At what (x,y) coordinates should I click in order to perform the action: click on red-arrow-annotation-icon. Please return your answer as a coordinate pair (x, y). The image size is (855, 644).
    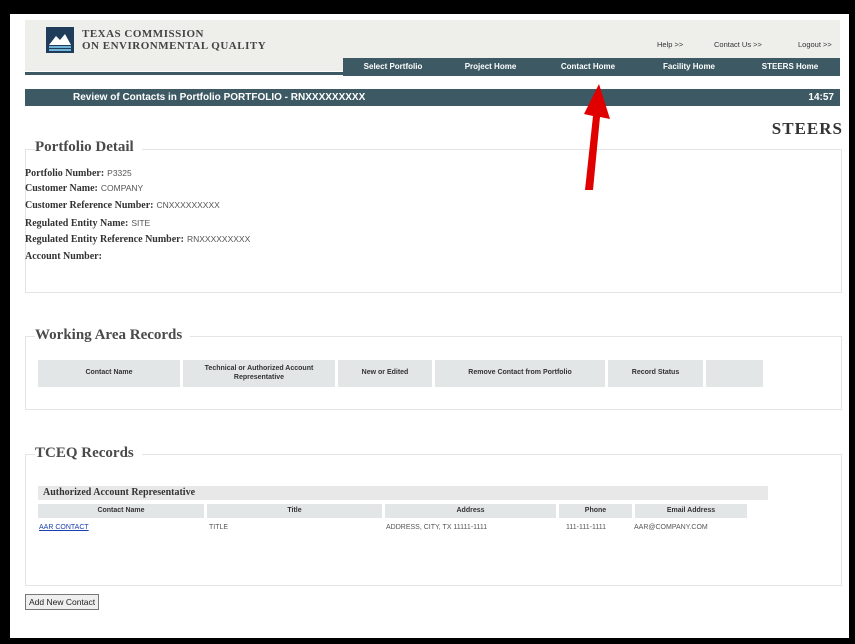
    Looking at the image, I should click on (597, 137).